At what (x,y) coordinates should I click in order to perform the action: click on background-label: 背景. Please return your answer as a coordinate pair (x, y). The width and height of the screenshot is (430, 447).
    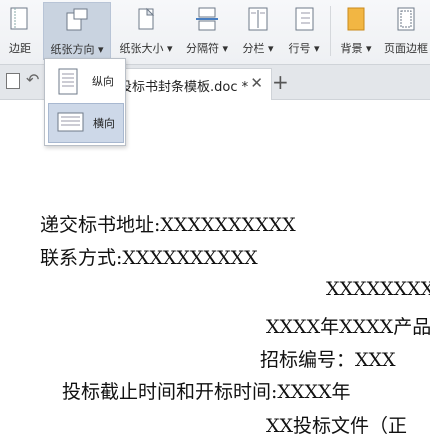
    Looking at the image, I should click on (351, 48).